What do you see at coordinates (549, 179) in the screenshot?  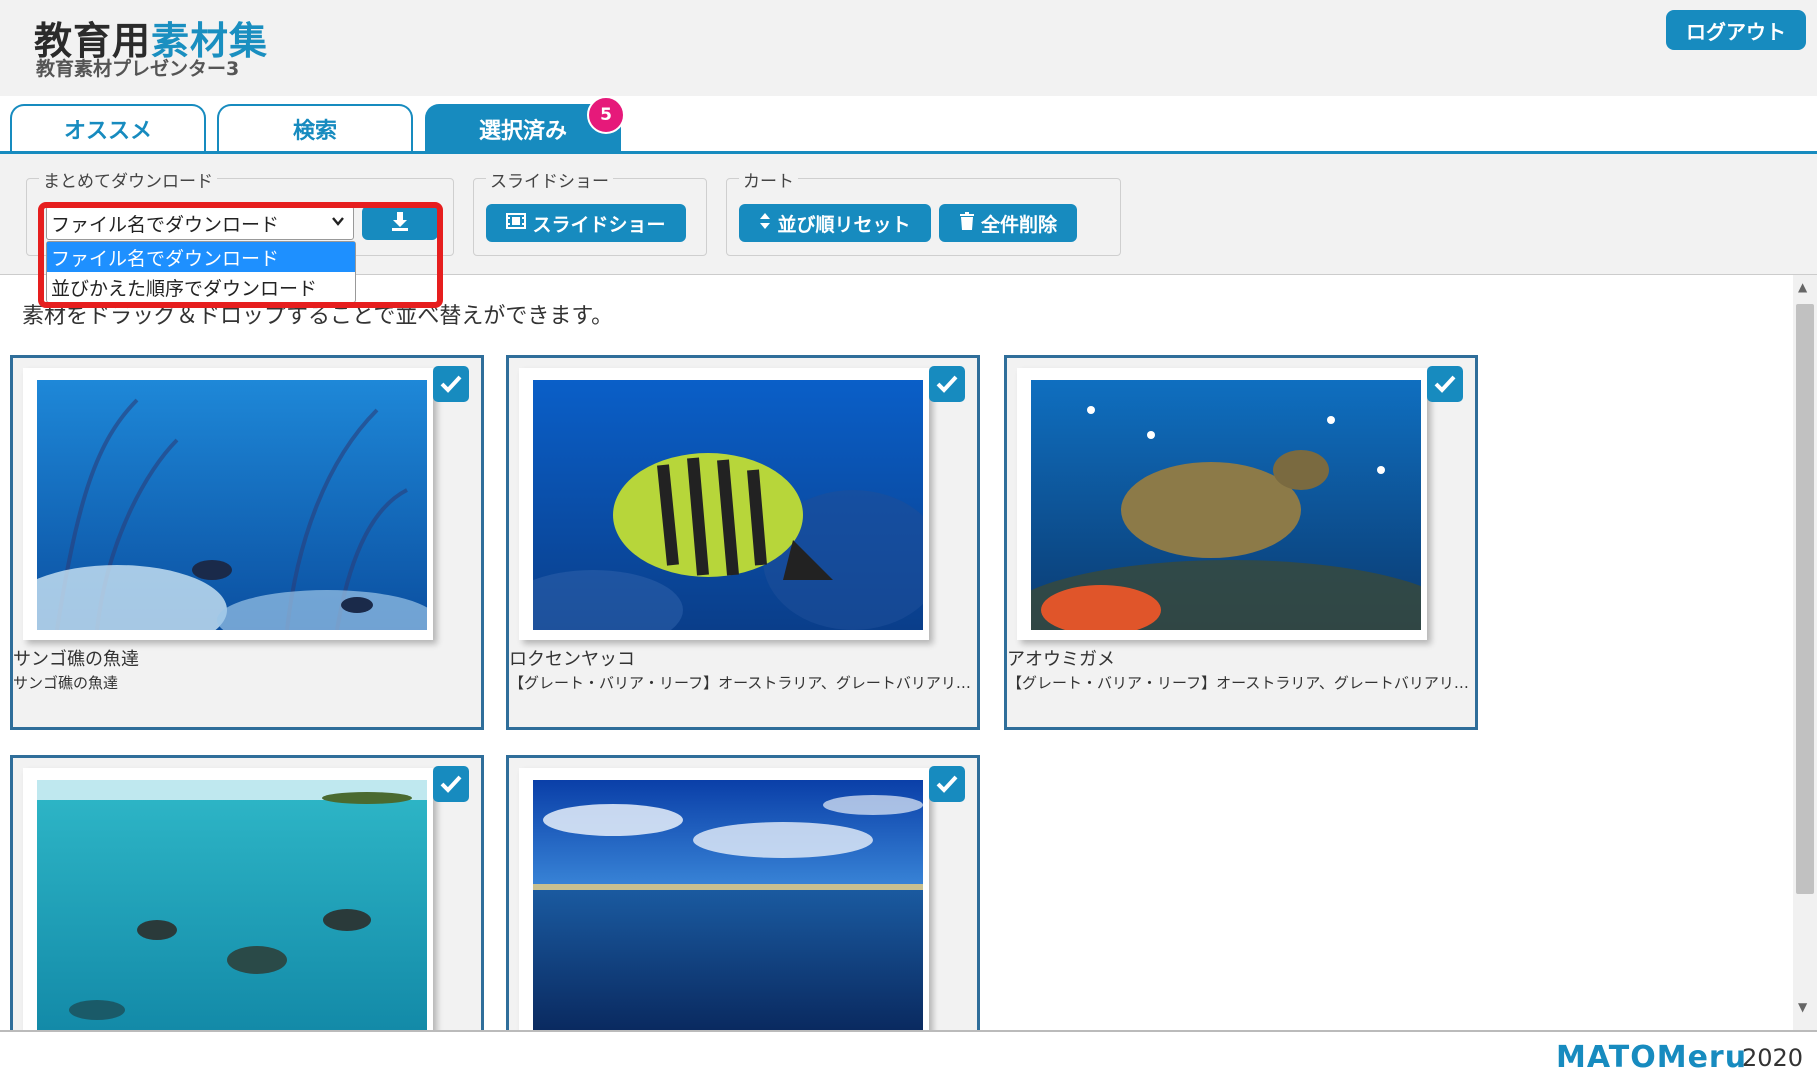 I see `slideshow-legend: スライドショー` at bounding box center [549, 179].